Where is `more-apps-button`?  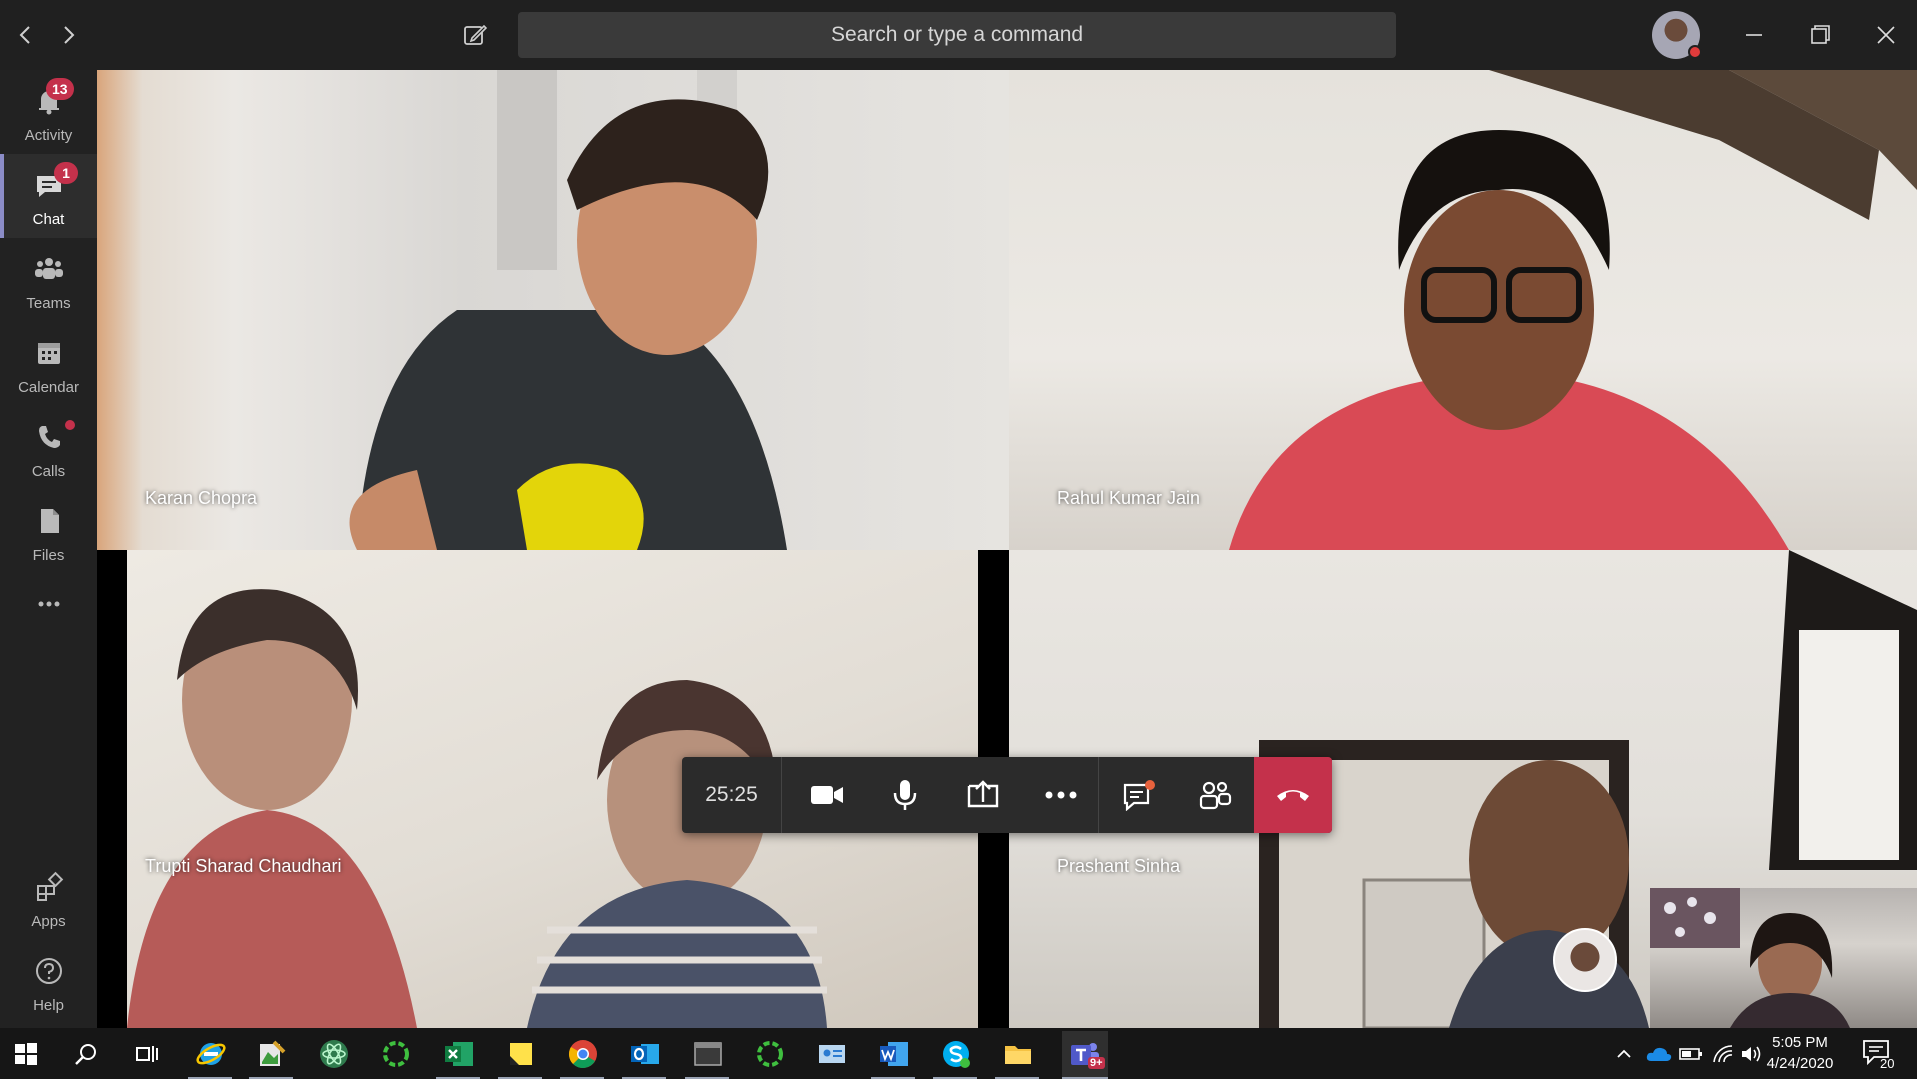
more-apps-button is located at coordinates (48, 605).